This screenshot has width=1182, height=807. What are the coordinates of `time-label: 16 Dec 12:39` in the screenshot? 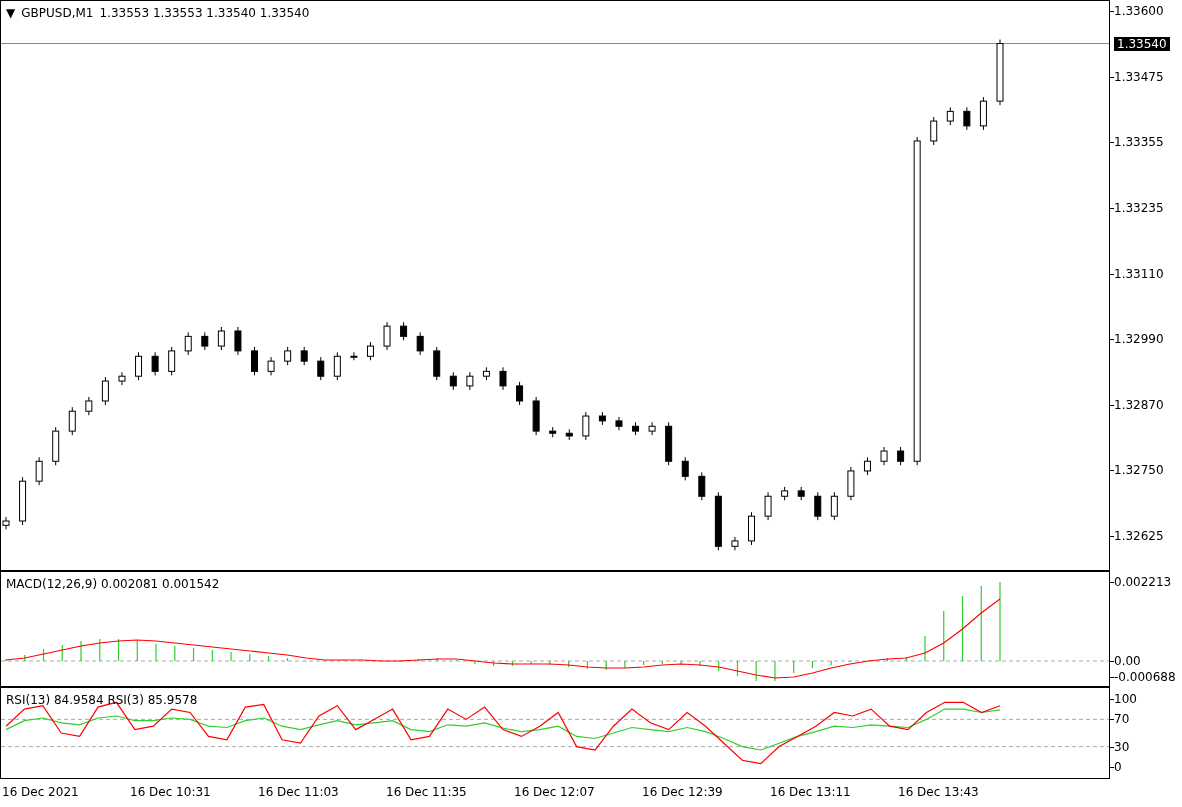 It's located at (683, 792).